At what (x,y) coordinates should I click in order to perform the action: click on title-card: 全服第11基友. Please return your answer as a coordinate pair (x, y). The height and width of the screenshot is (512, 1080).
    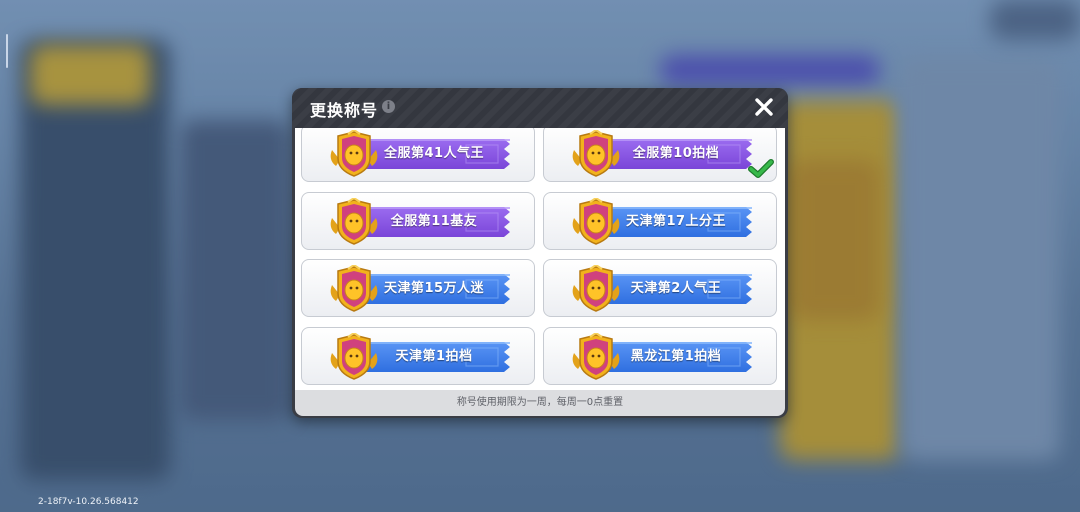
    Looking at the image, I should click on (418, 221).